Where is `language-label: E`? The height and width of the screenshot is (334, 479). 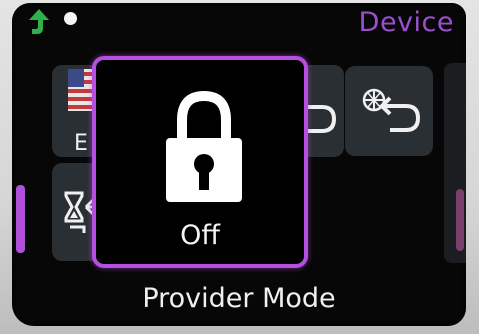
language-label: E is located at coordinates (81, 143).